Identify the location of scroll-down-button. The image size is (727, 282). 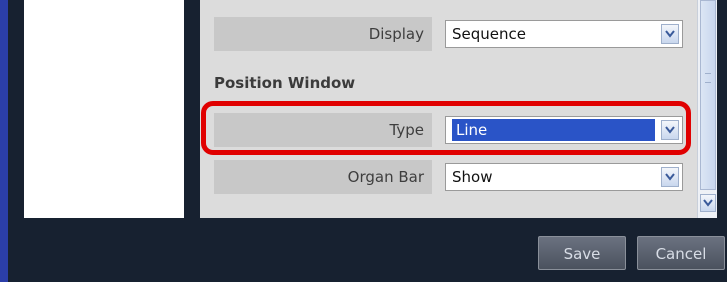
(708, 203).